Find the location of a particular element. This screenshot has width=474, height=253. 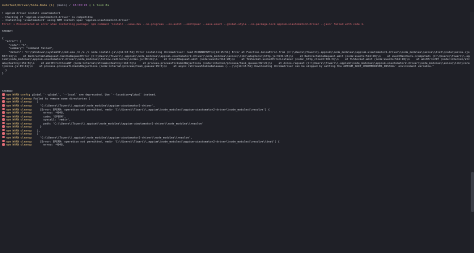

prompt-git-branch: (main) ✓ is located at coordinates (63, 5).